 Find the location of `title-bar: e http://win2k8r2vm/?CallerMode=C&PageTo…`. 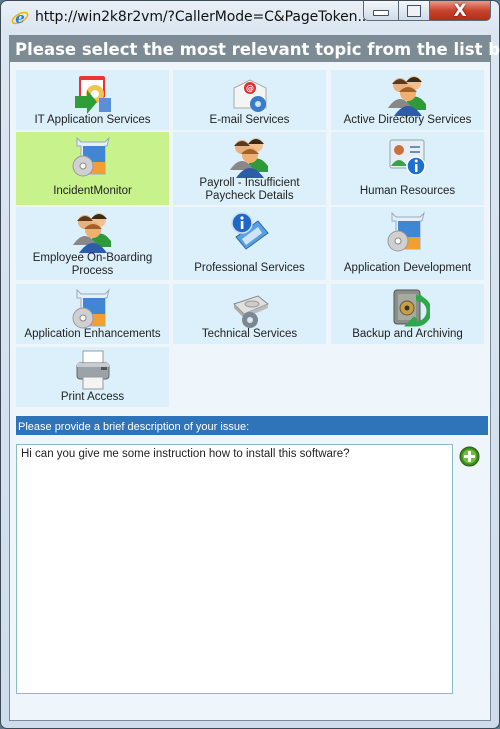

title-bar: e http://win2k8r2vm/?CallerMode=C&PageTo… is located at coordinates (250, 18).